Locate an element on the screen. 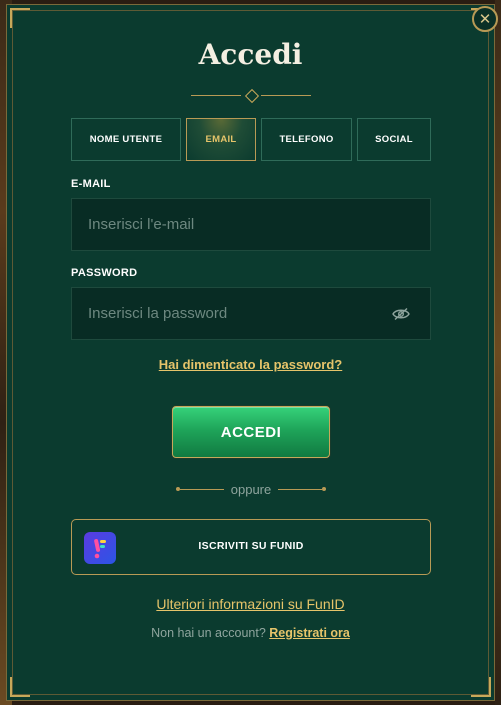  diamond-icon is located at coordinates (252, 96).